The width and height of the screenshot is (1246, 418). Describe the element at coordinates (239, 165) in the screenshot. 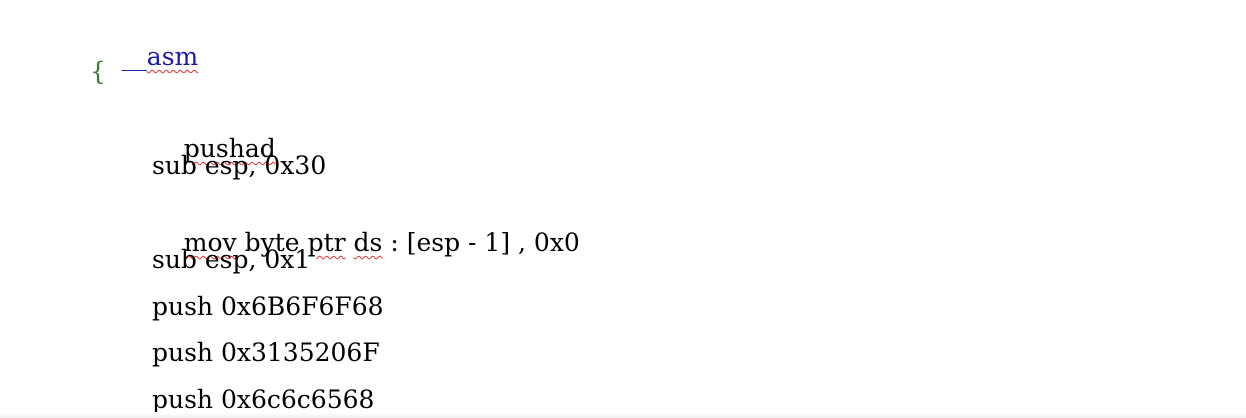

I see `code-line-sub-esp-30: sub esp, 0x30` at that location.